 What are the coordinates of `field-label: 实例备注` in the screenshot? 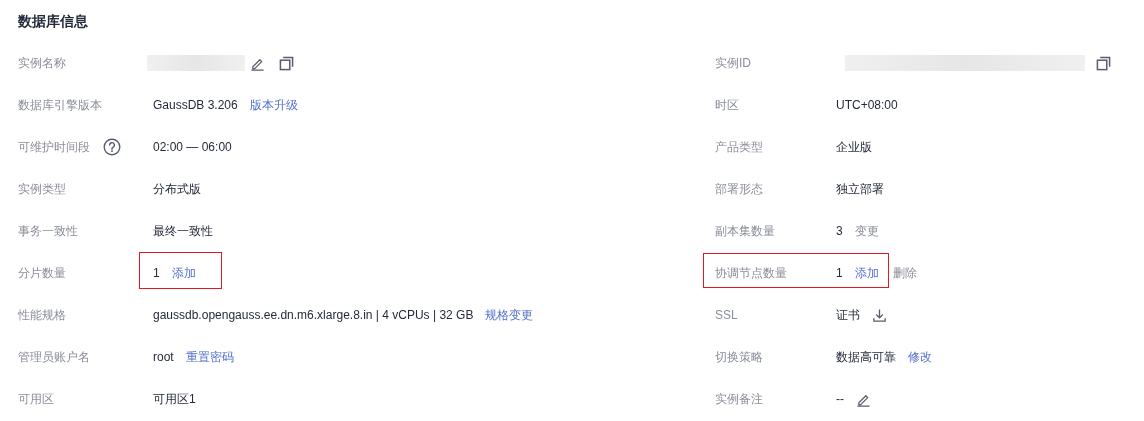 It's located at (739, 399).